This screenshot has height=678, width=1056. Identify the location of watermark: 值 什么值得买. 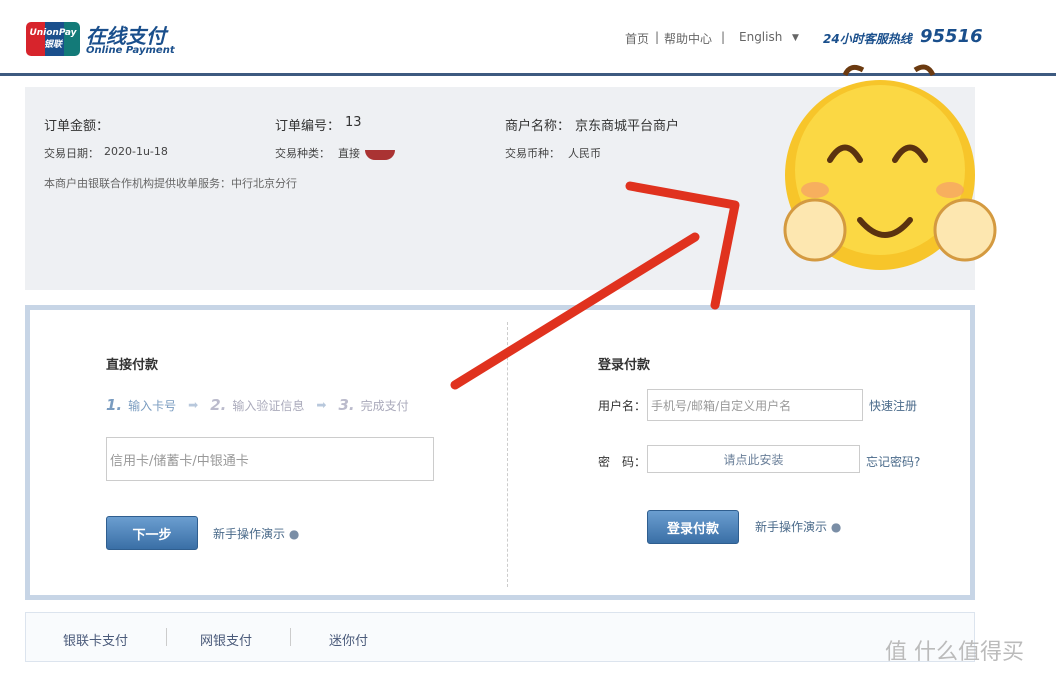
(954, 652).